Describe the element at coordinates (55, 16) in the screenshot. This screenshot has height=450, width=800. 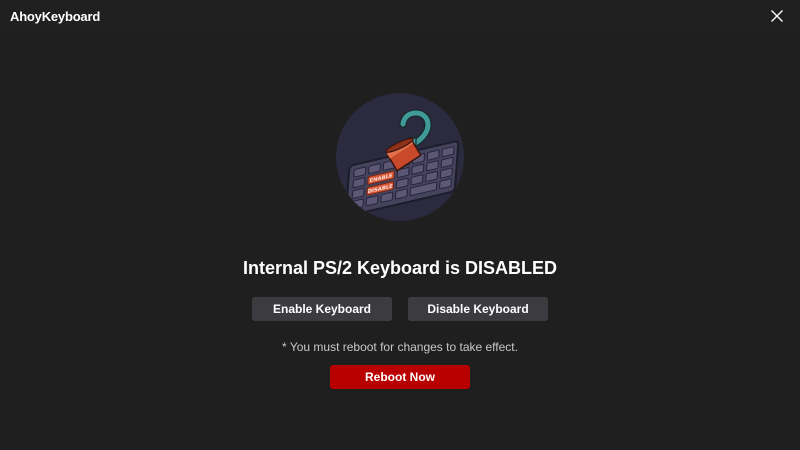
I see `app-title: AhoyKeyboard` at that location.